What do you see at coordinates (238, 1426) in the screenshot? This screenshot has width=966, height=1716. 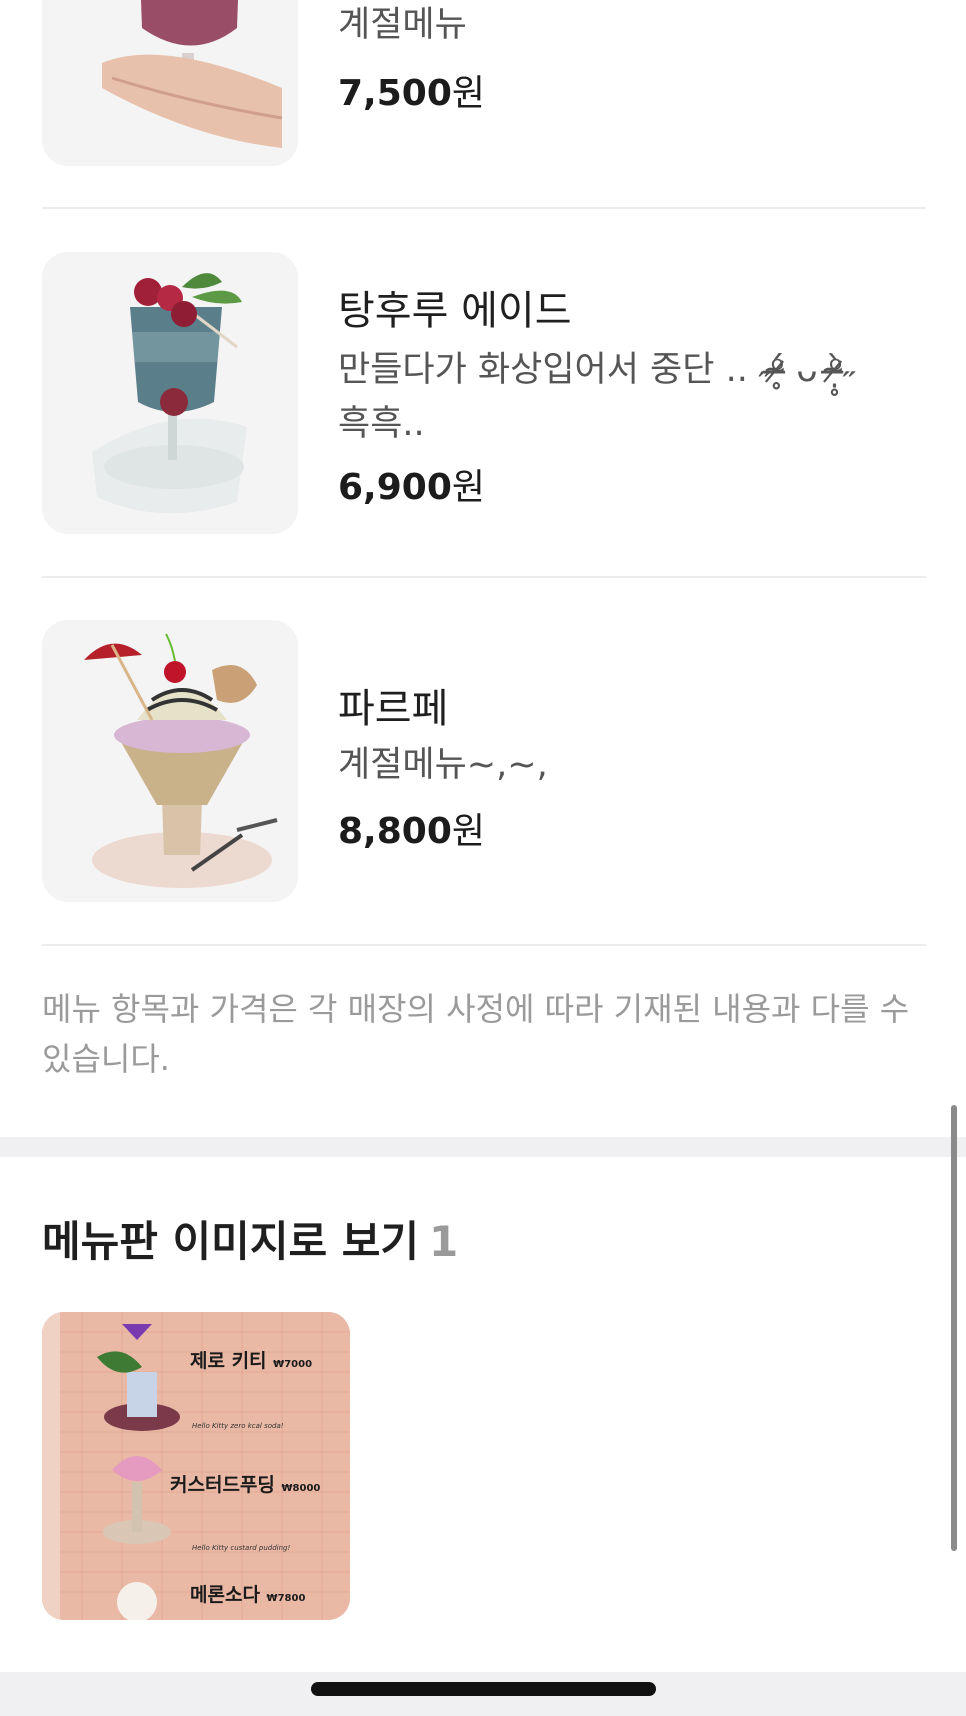 I see `board-line-caption: Hello Kitty zero kcal soda!` at bounding box center [238, 1426].